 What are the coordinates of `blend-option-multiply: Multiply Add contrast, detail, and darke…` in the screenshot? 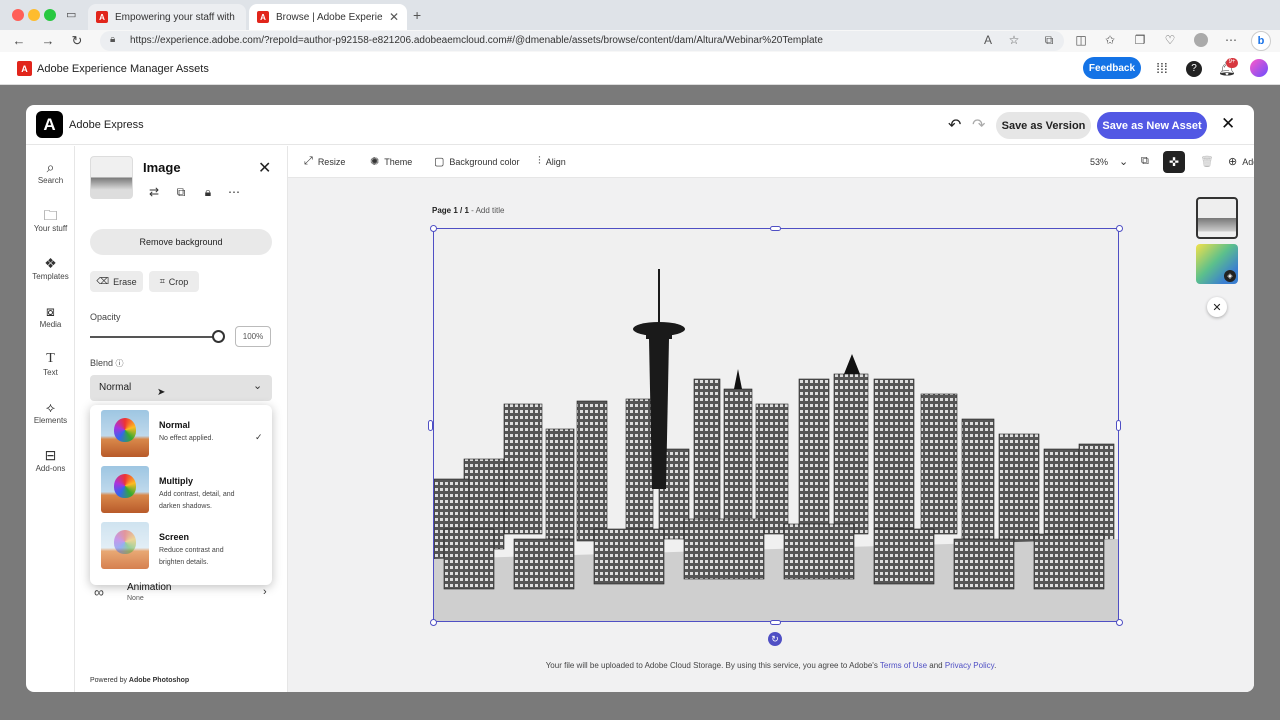 It's located at (181, 489).